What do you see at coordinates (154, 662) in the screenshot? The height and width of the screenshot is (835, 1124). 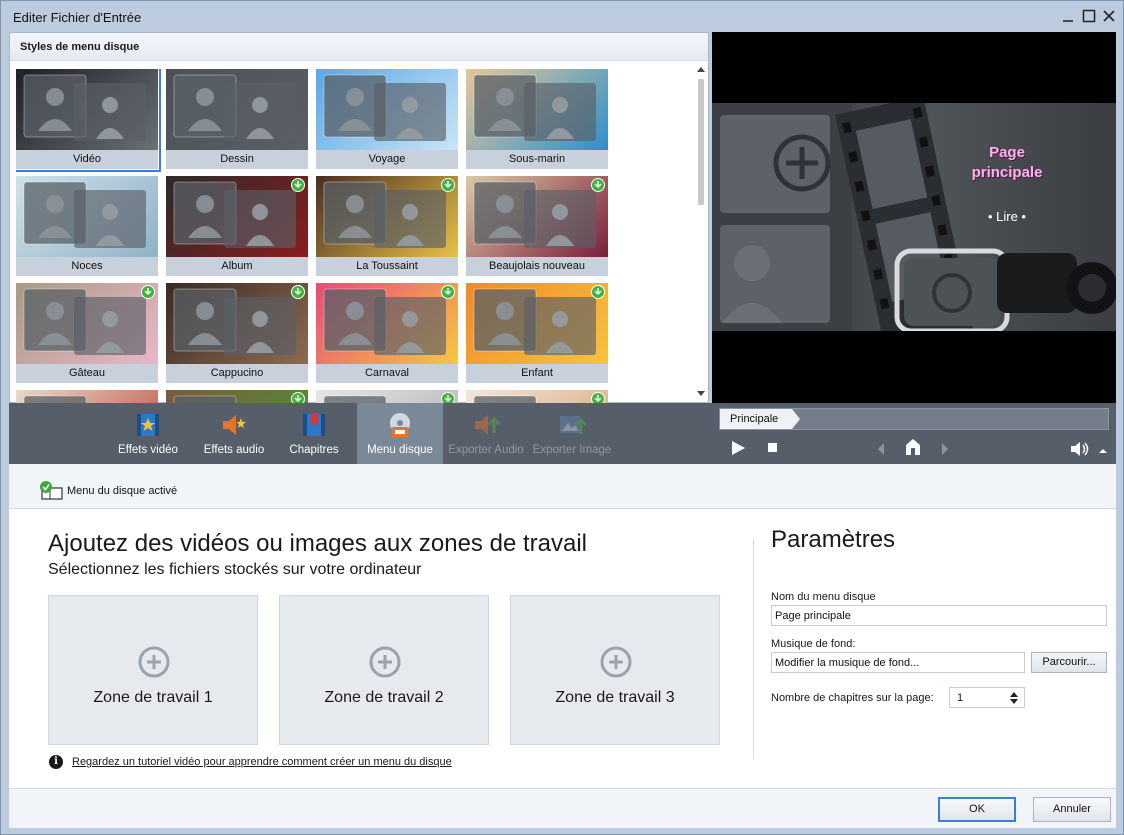 I see `add-icon` at bounding box center [154, 662].